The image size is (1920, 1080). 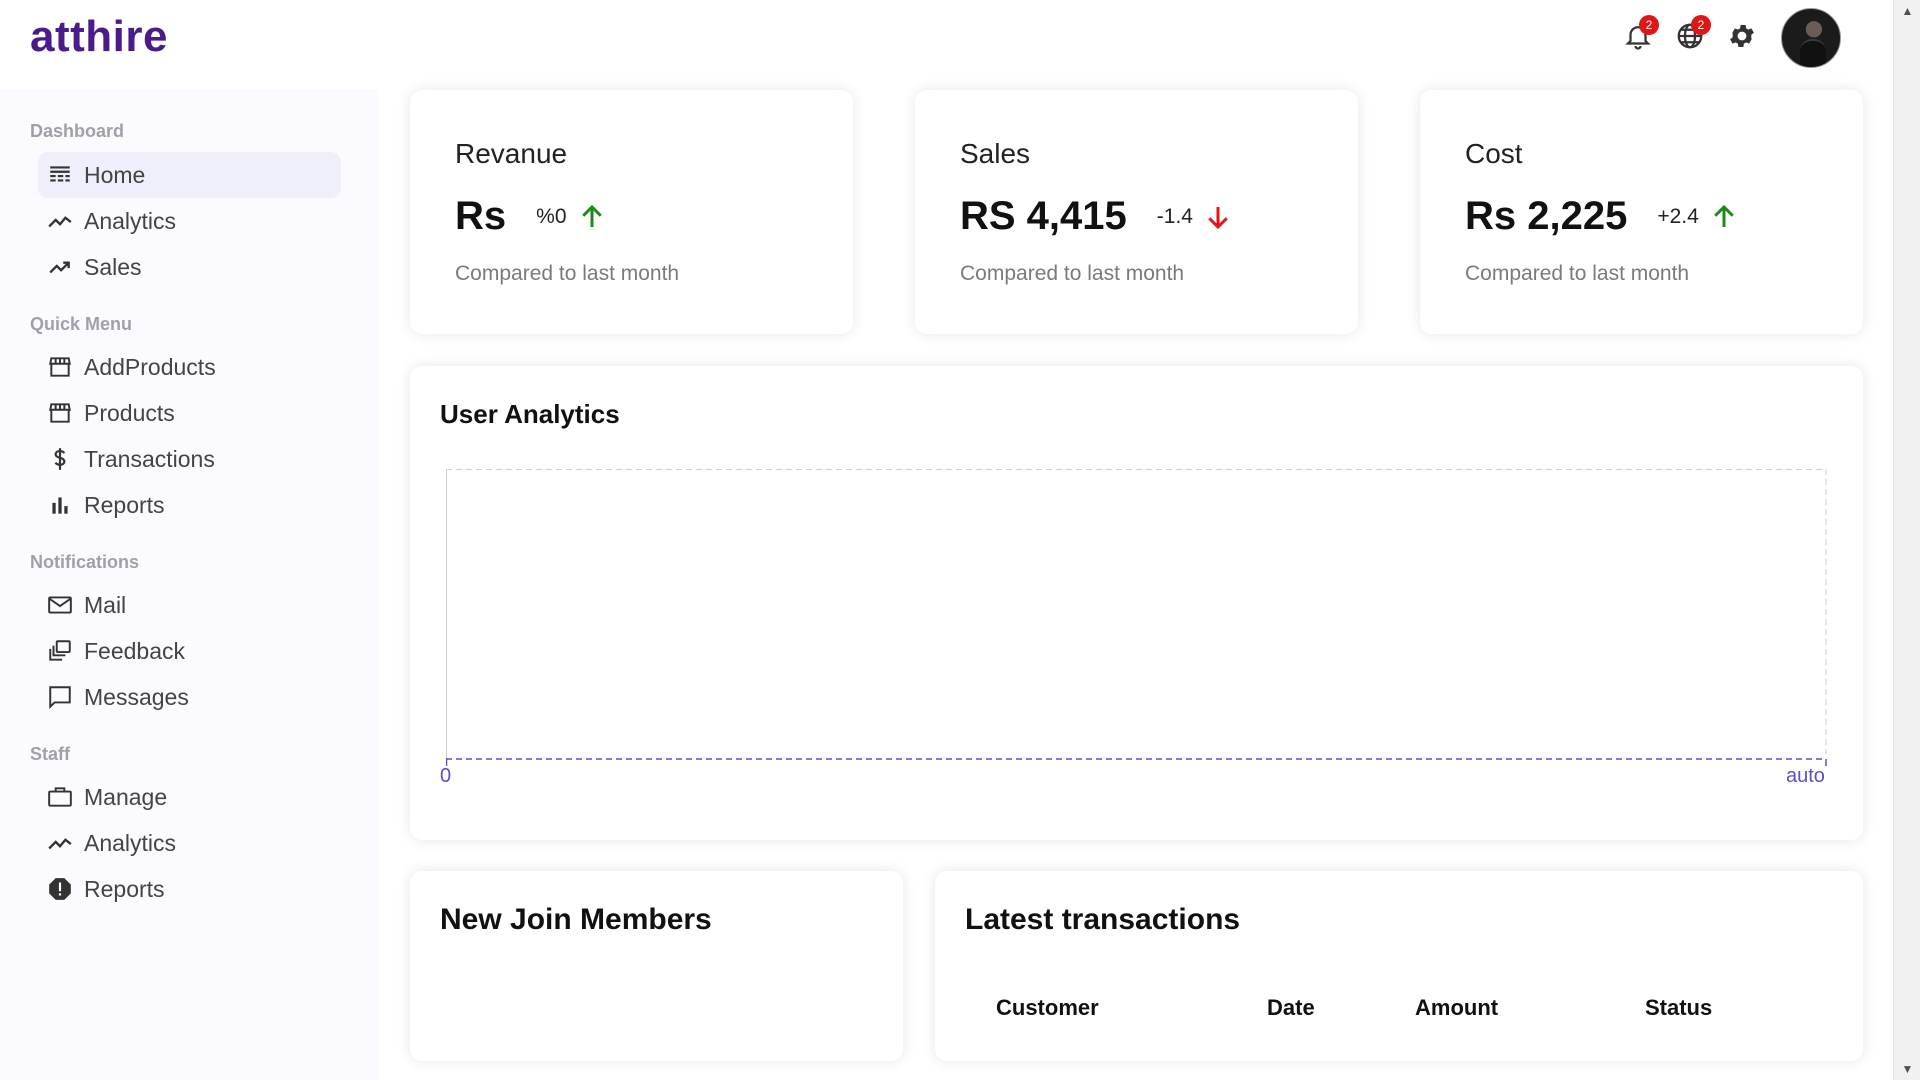 What do you see at coordinates (1805, 776) in the screenshot?
I see `x-tick-label: auto` at bounding box center [1805, 776].